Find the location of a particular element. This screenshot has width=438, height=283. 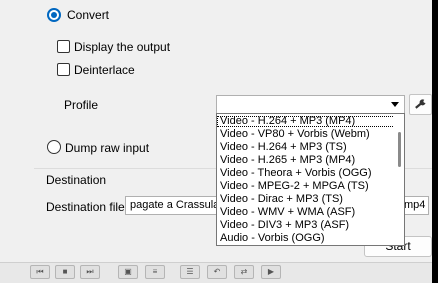

wrench-icon is located at coordinates (420, 104).